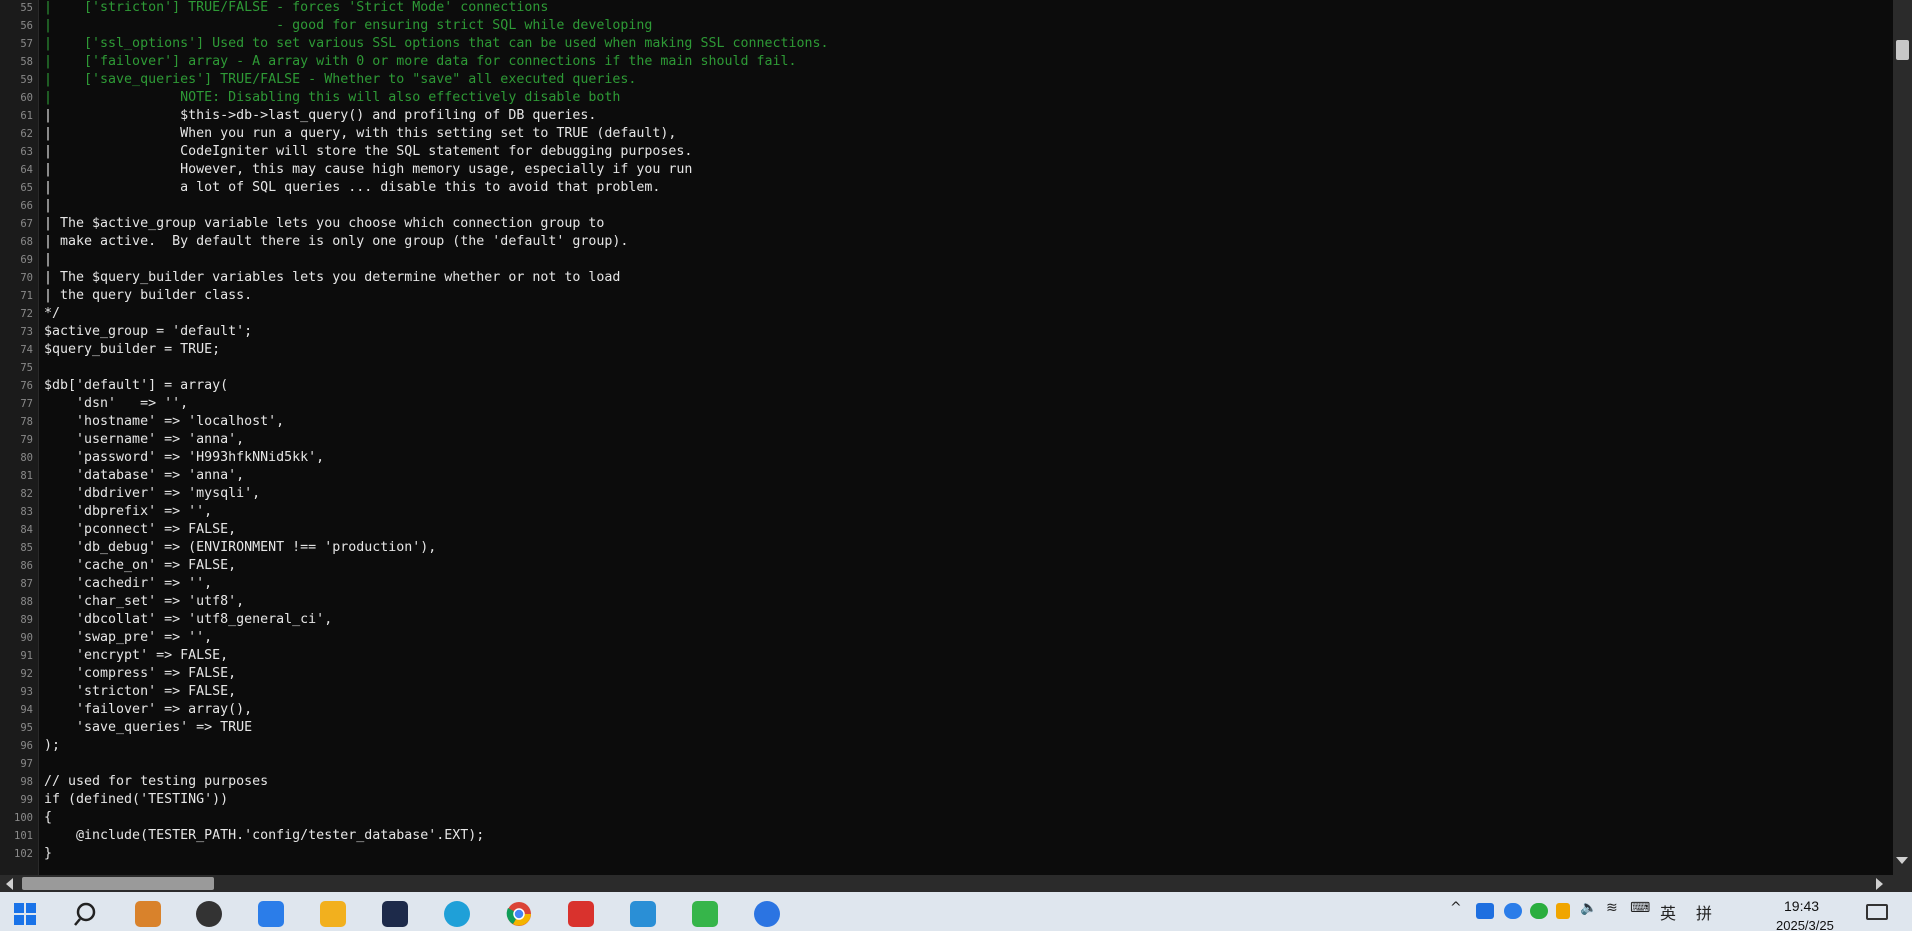 This screenshot has height=931, width=1912. What do you see at coordinates (1801, 906) in the screenshot?
I see `clock-time: 19:43` at bounding box center [1801, 906].